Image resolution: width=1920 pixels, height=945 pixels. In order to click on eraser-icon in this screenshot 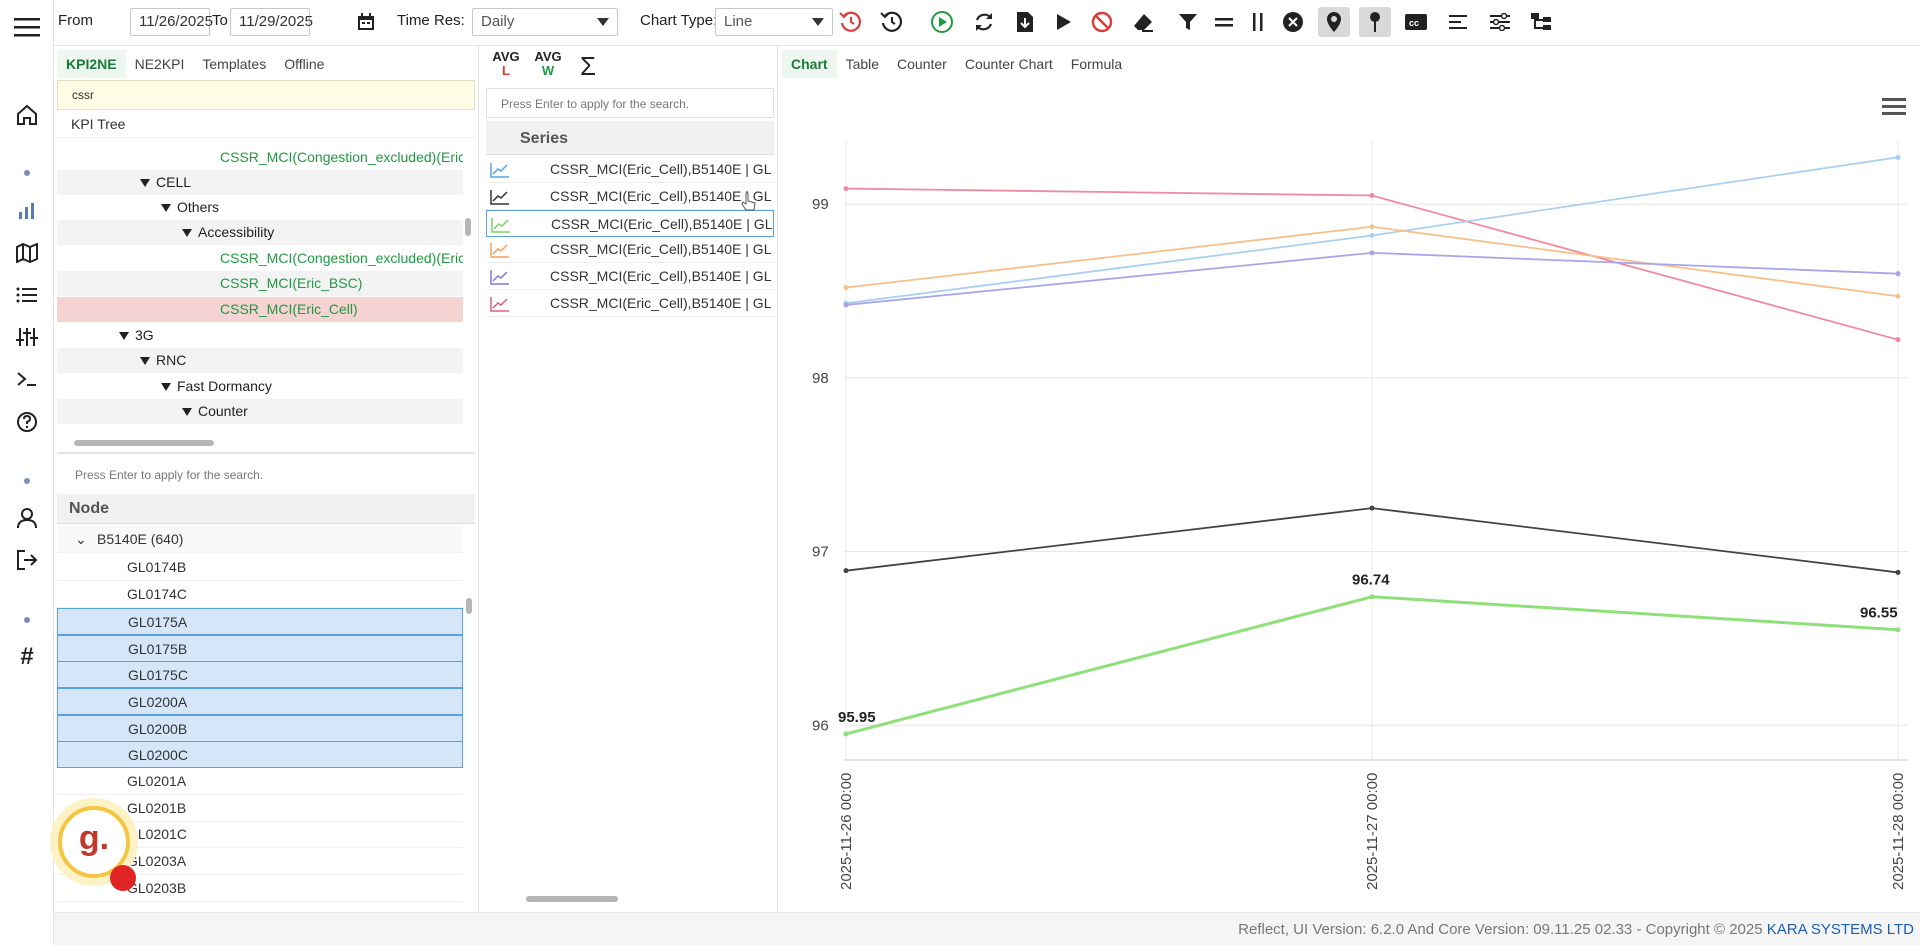, I will do `click(1143, 22)`.